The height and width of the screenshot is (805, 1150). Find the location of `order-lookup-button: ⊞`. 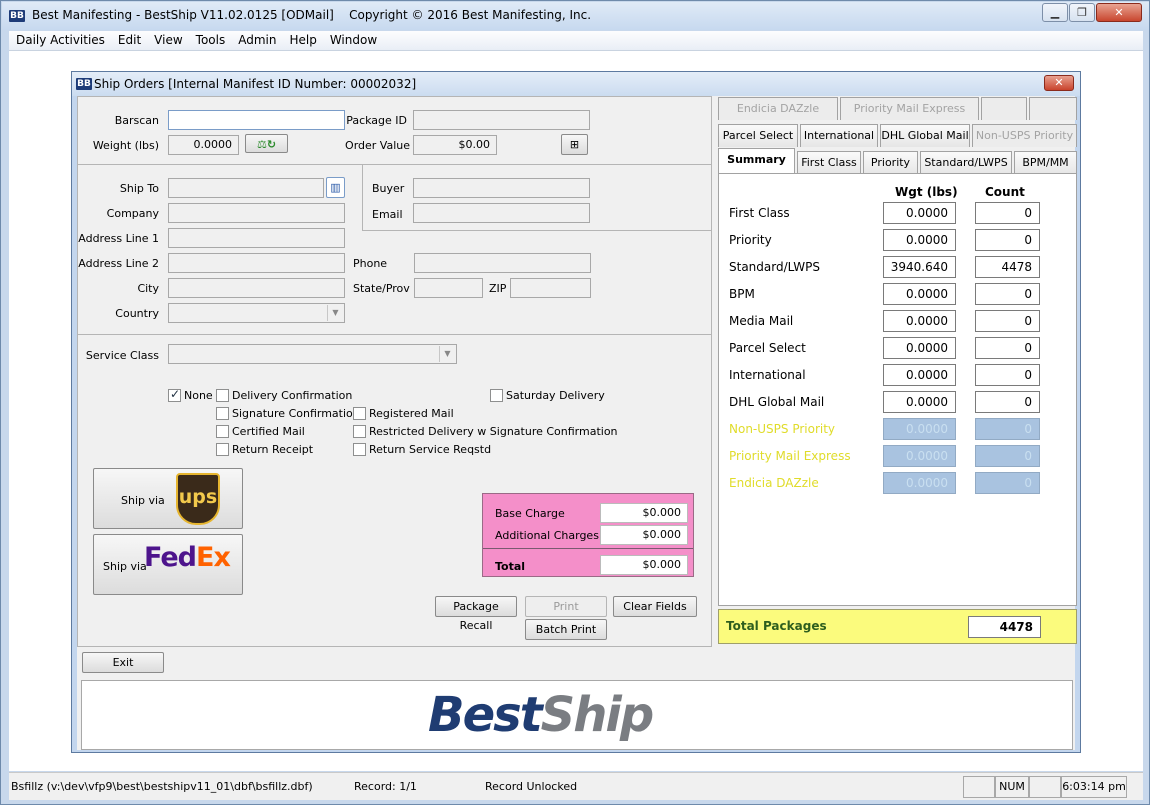

order-lookup-button: ⊞ is located at coordinates (574, 144).